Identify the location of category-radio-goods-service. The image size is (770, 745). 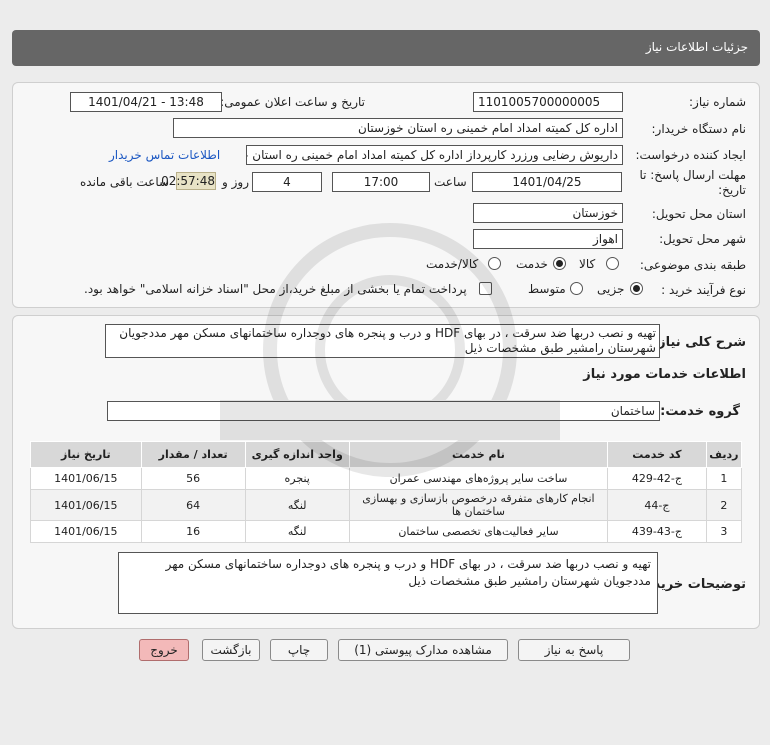
(494, 263).